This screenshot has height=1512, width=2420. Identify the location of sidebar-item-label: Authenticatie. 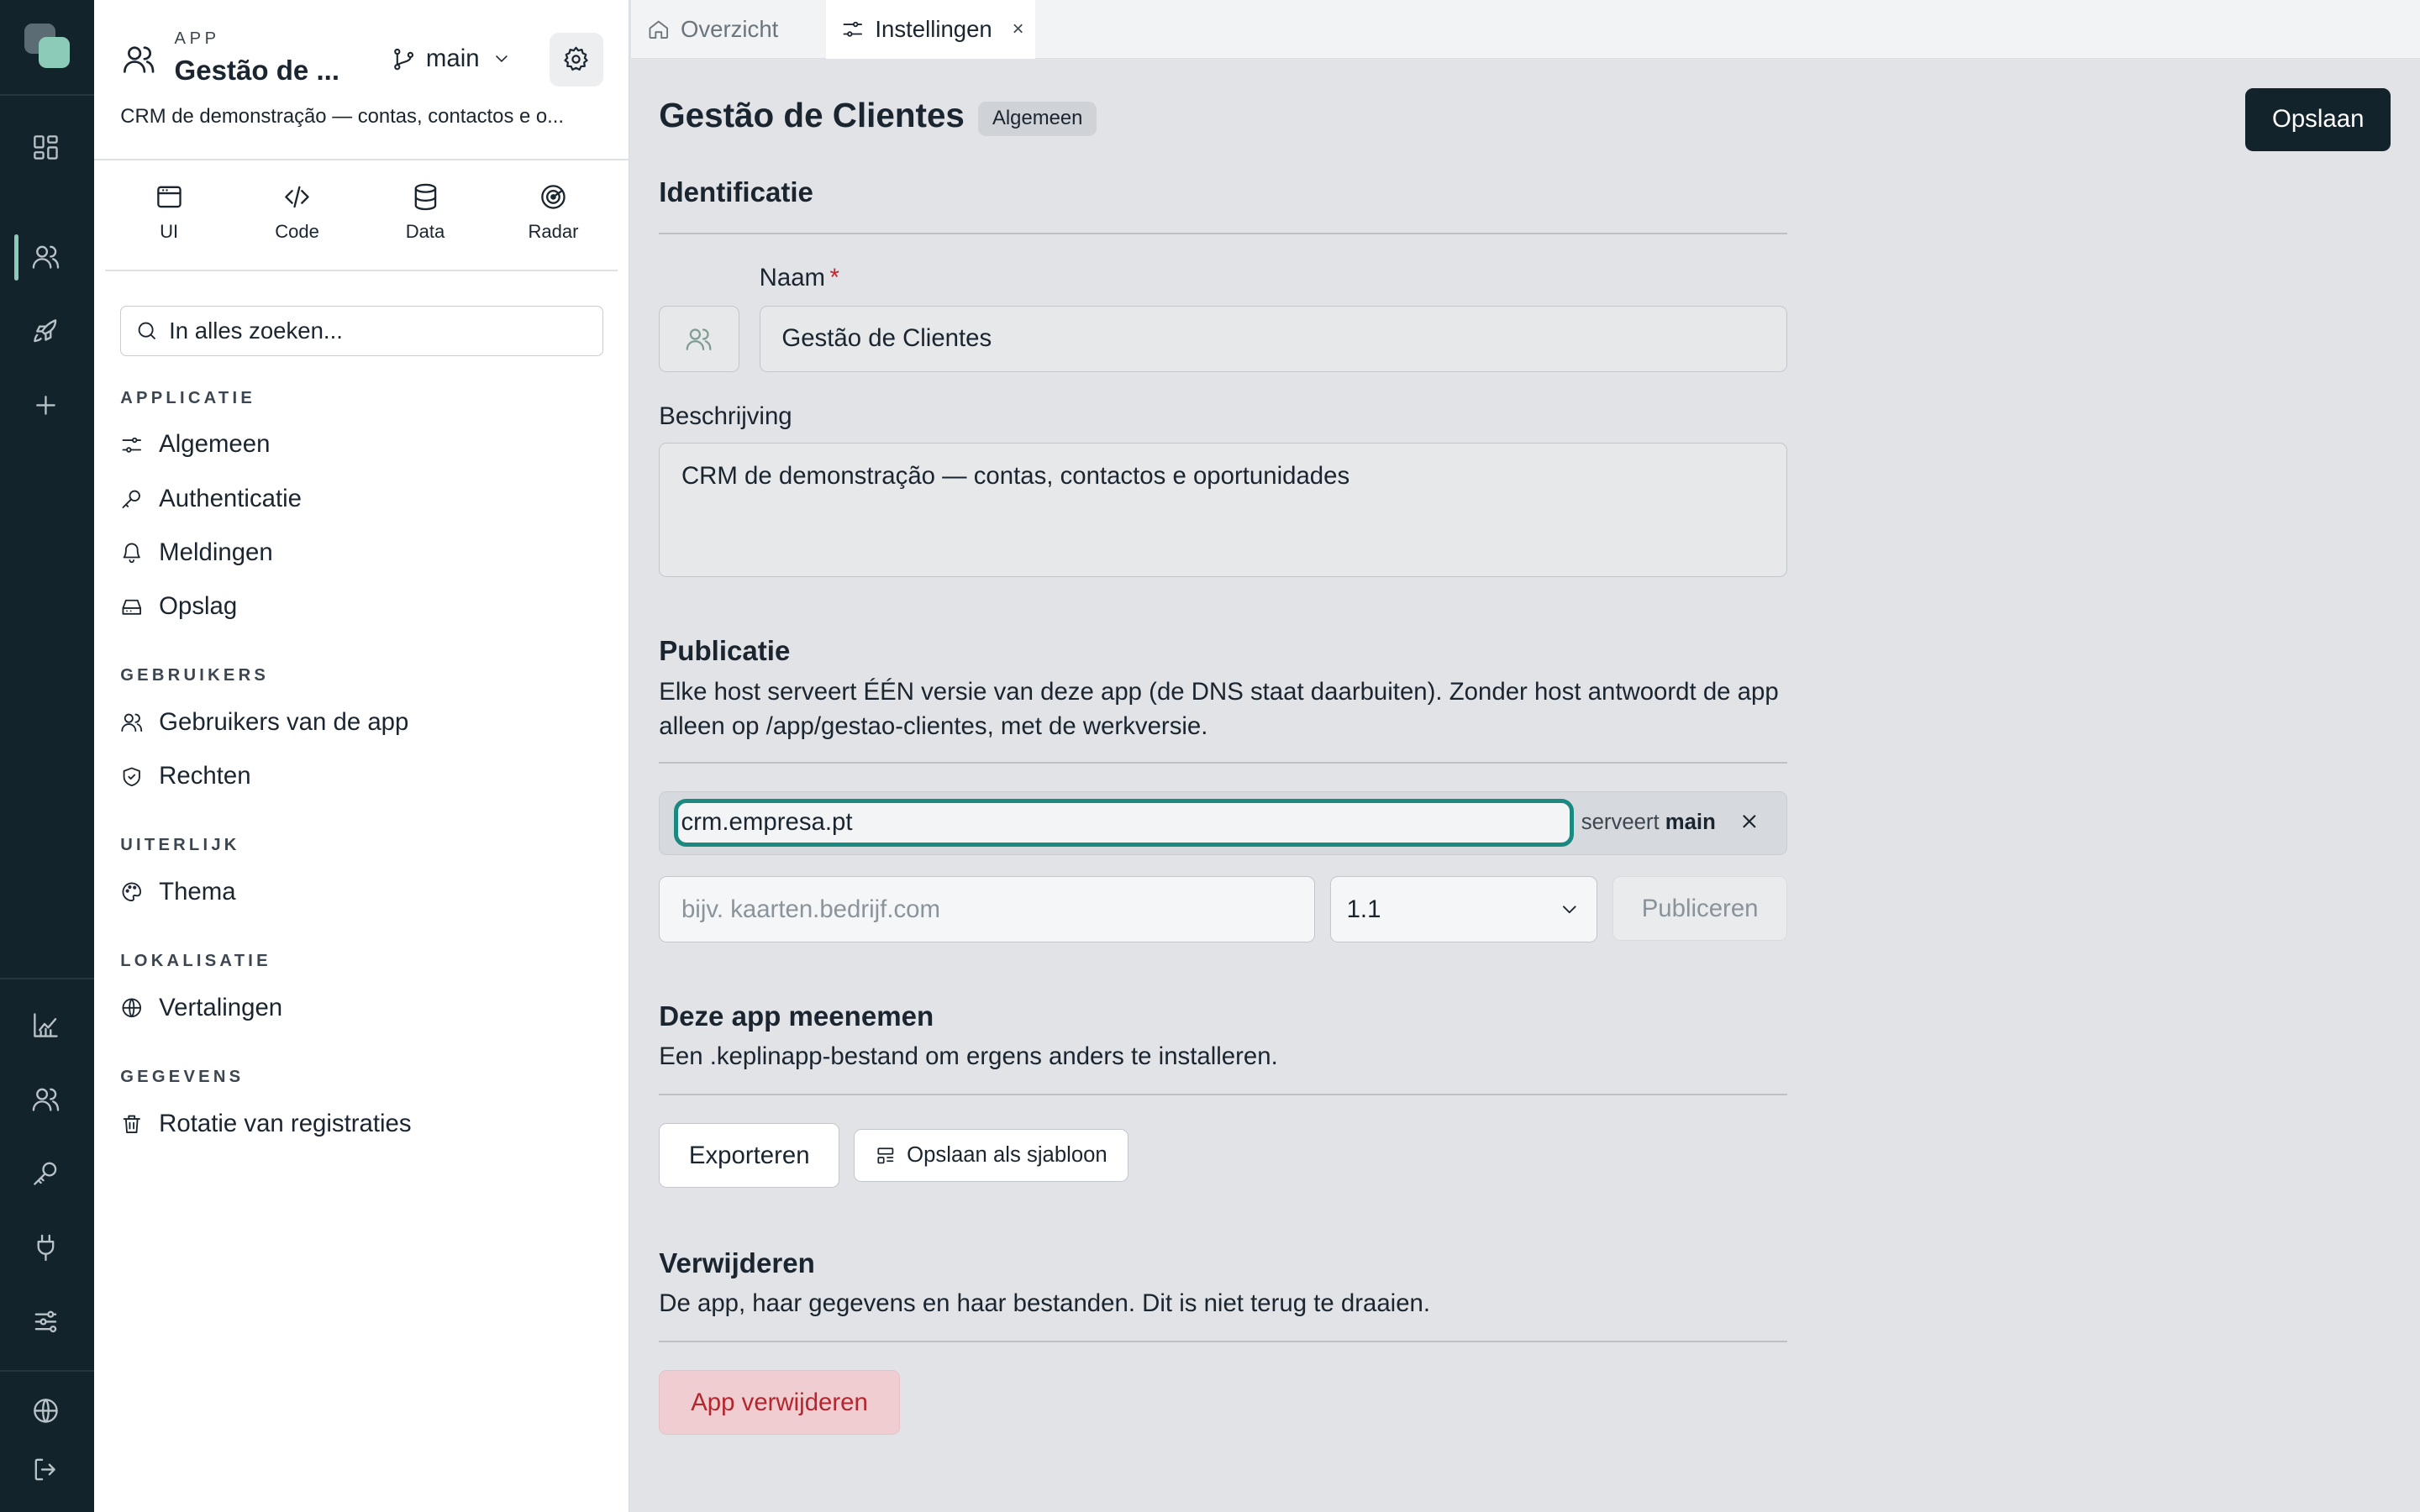
(231, 498).